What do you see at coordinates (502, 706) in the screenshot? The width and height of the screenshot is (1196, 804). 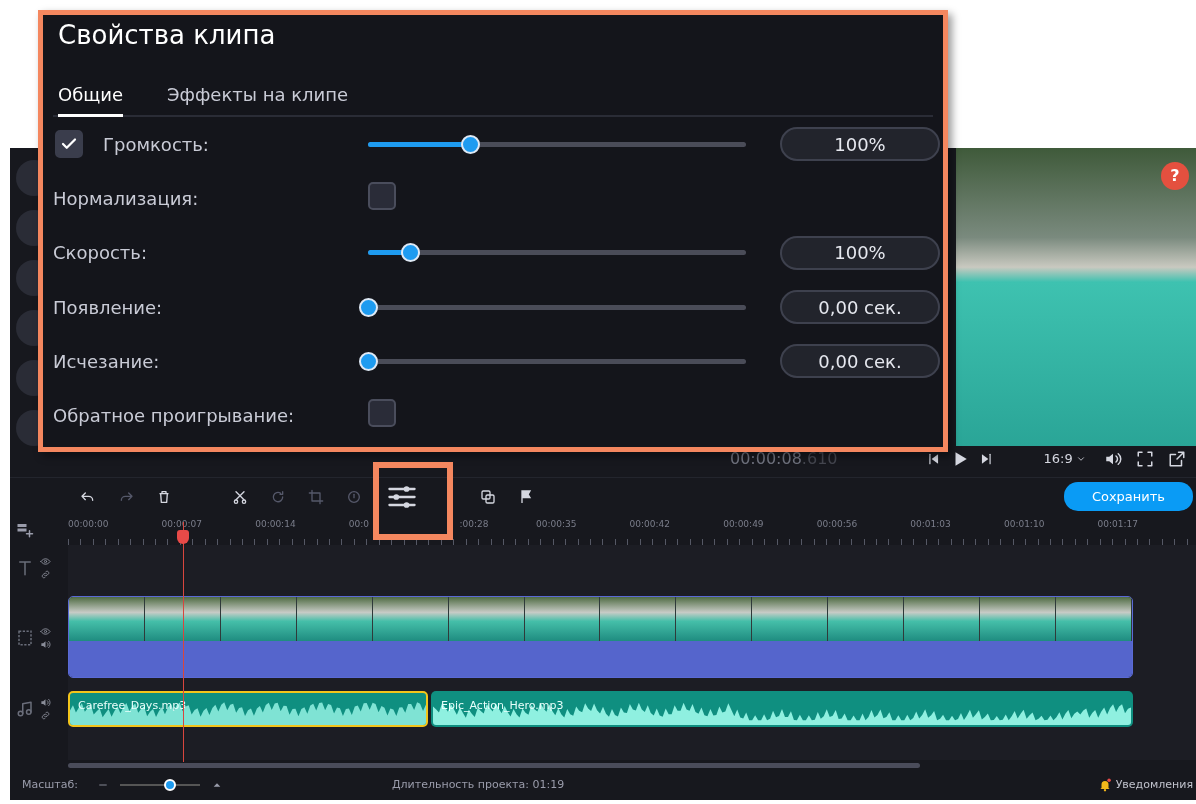 I see `clip-name: Epic_Action_Hero.mp3` at bounding box center [502, 706].